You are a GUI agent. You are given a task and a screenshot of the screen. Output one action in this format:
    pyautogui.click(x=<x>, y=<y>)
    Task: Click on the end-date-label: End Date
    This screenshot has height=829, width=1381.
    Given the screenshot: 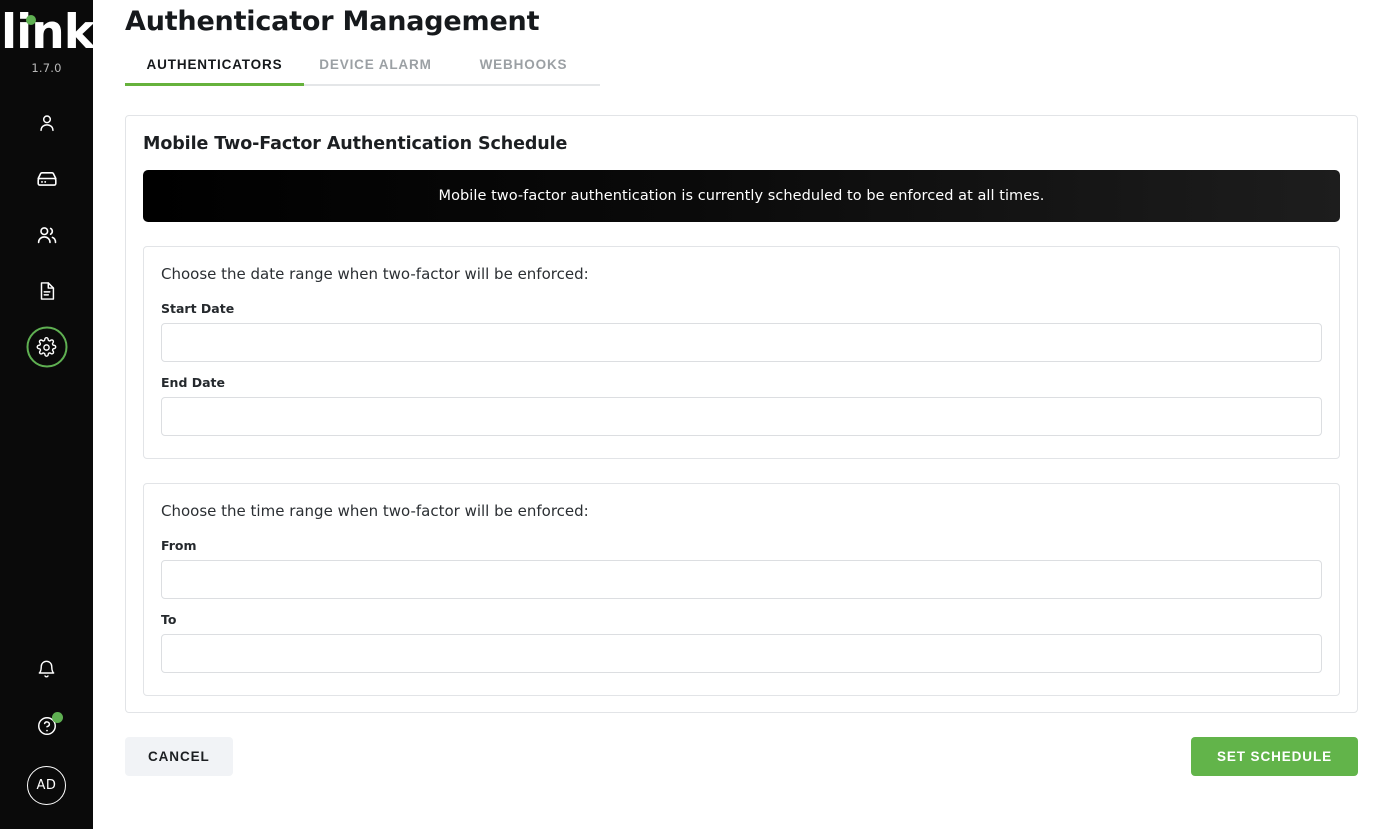 What is the action you would take?
    pyautogui.click(x=193, y=382)
    